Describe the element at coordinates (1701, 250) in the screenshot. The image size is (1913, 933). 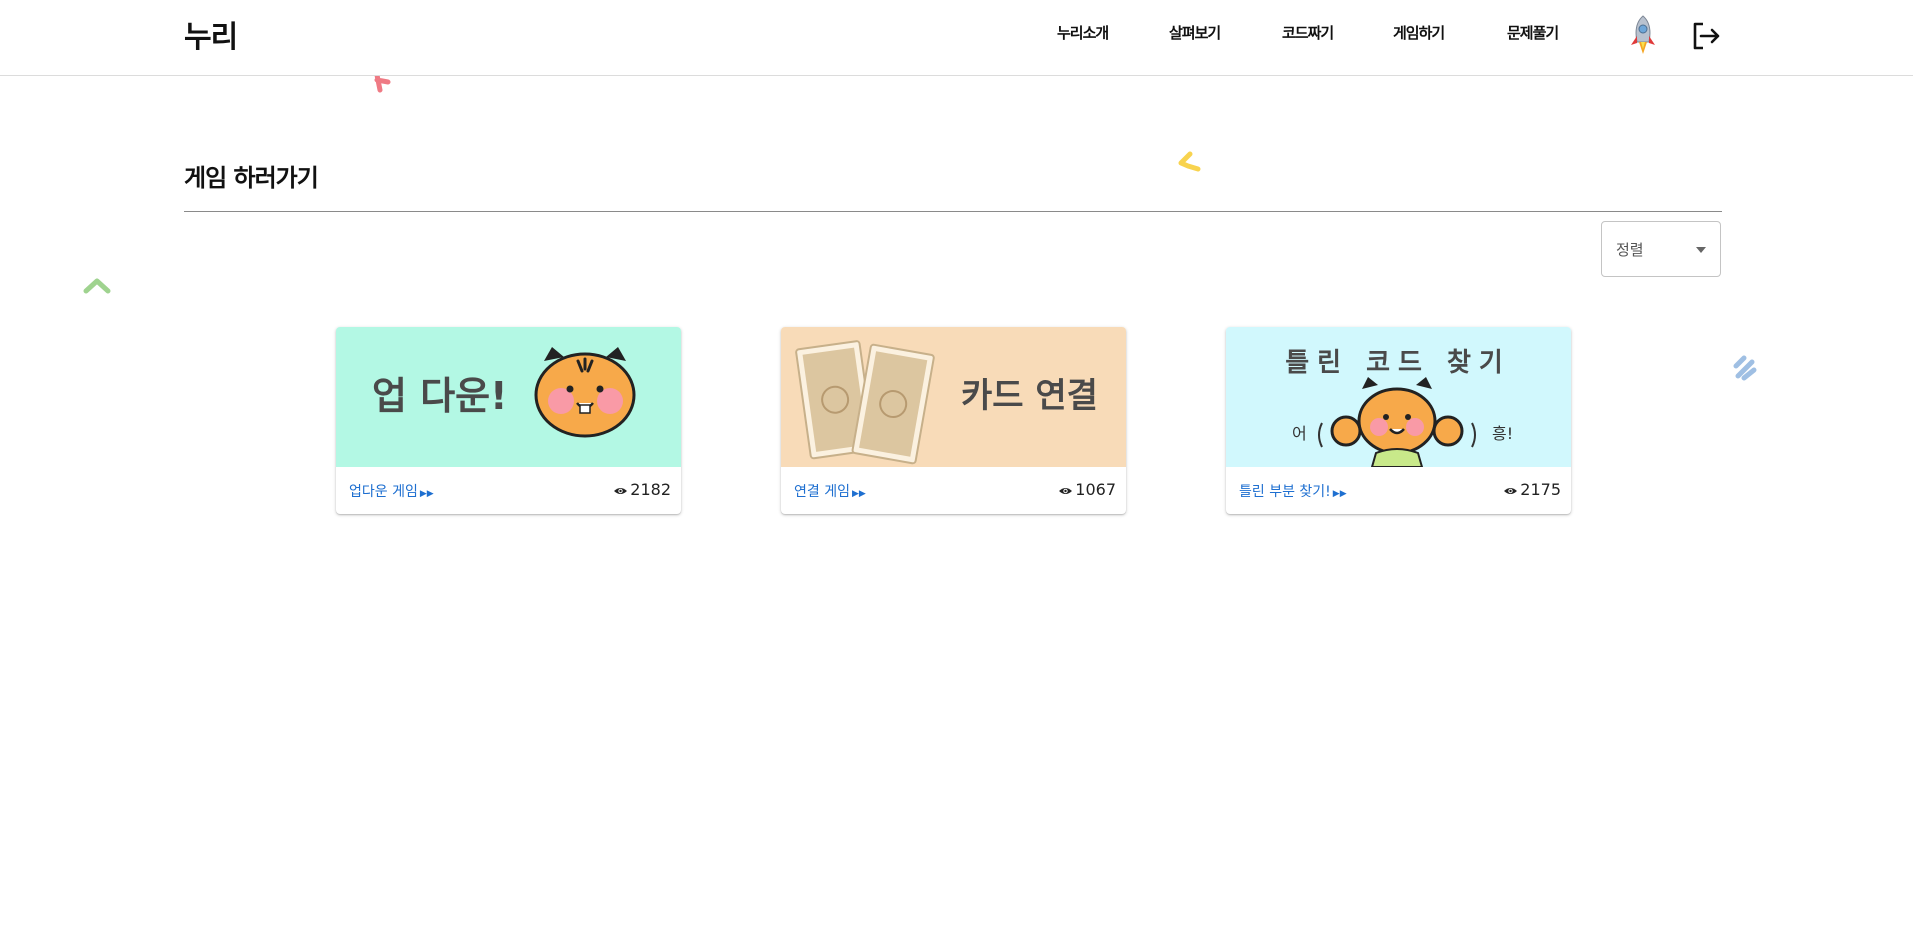
I see `caret-down-icon` at that location.